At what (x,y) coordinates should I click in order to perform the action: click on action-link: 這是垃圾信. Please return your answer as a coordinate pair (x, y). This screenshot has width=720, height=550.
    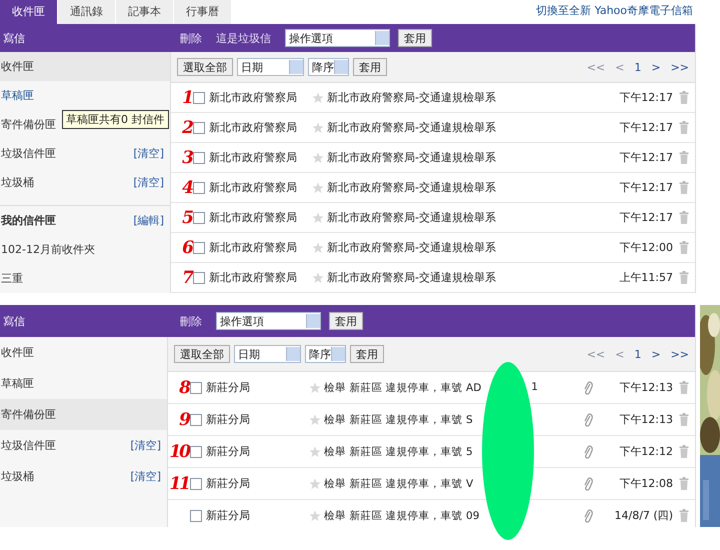
    Looking at the image, I should click on (243, 38).